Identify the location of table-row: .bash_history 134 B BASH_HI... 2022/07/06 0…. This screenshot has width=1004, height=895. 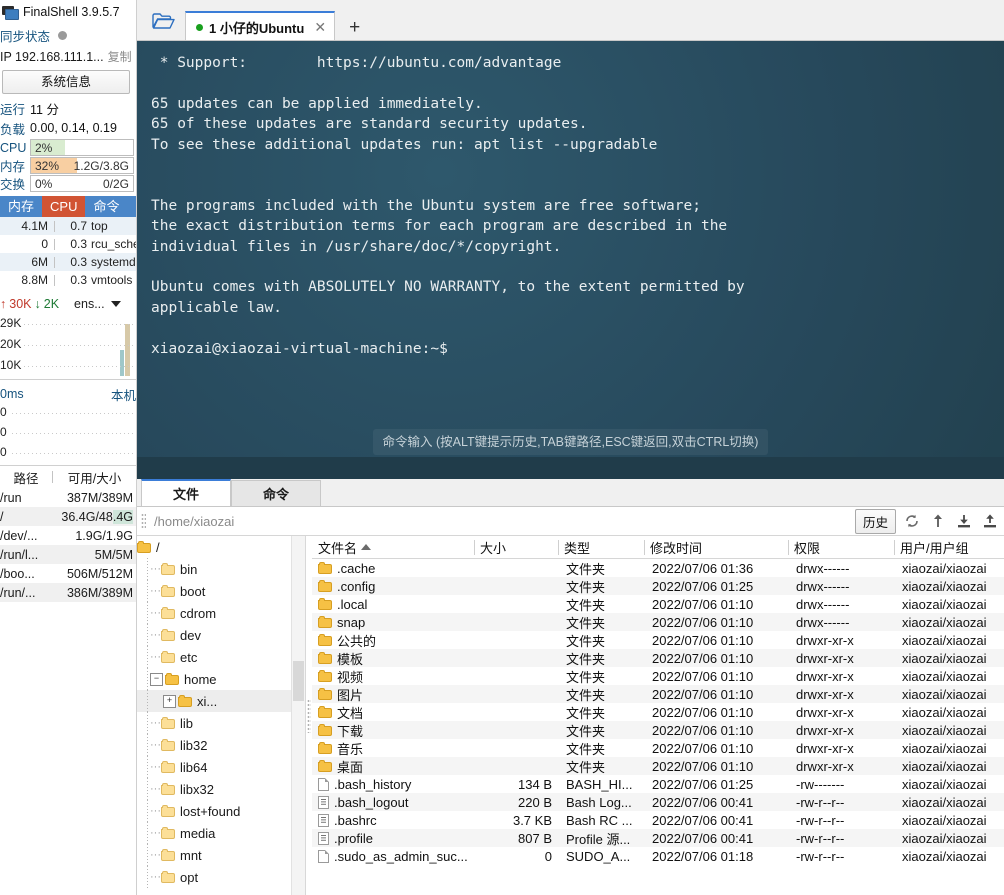
(658, 784).